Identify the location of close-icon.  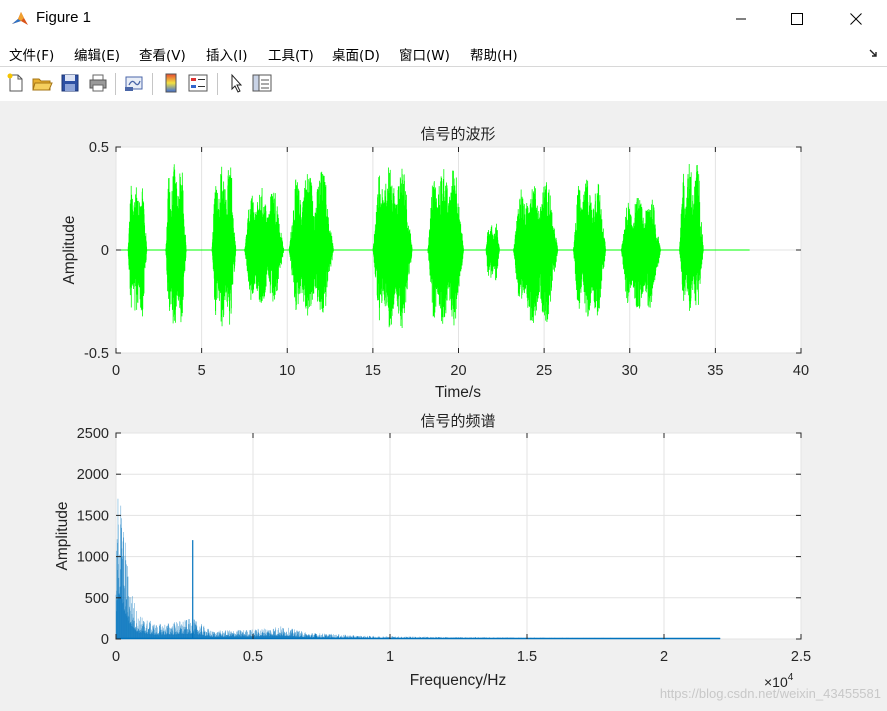
(856, 19).